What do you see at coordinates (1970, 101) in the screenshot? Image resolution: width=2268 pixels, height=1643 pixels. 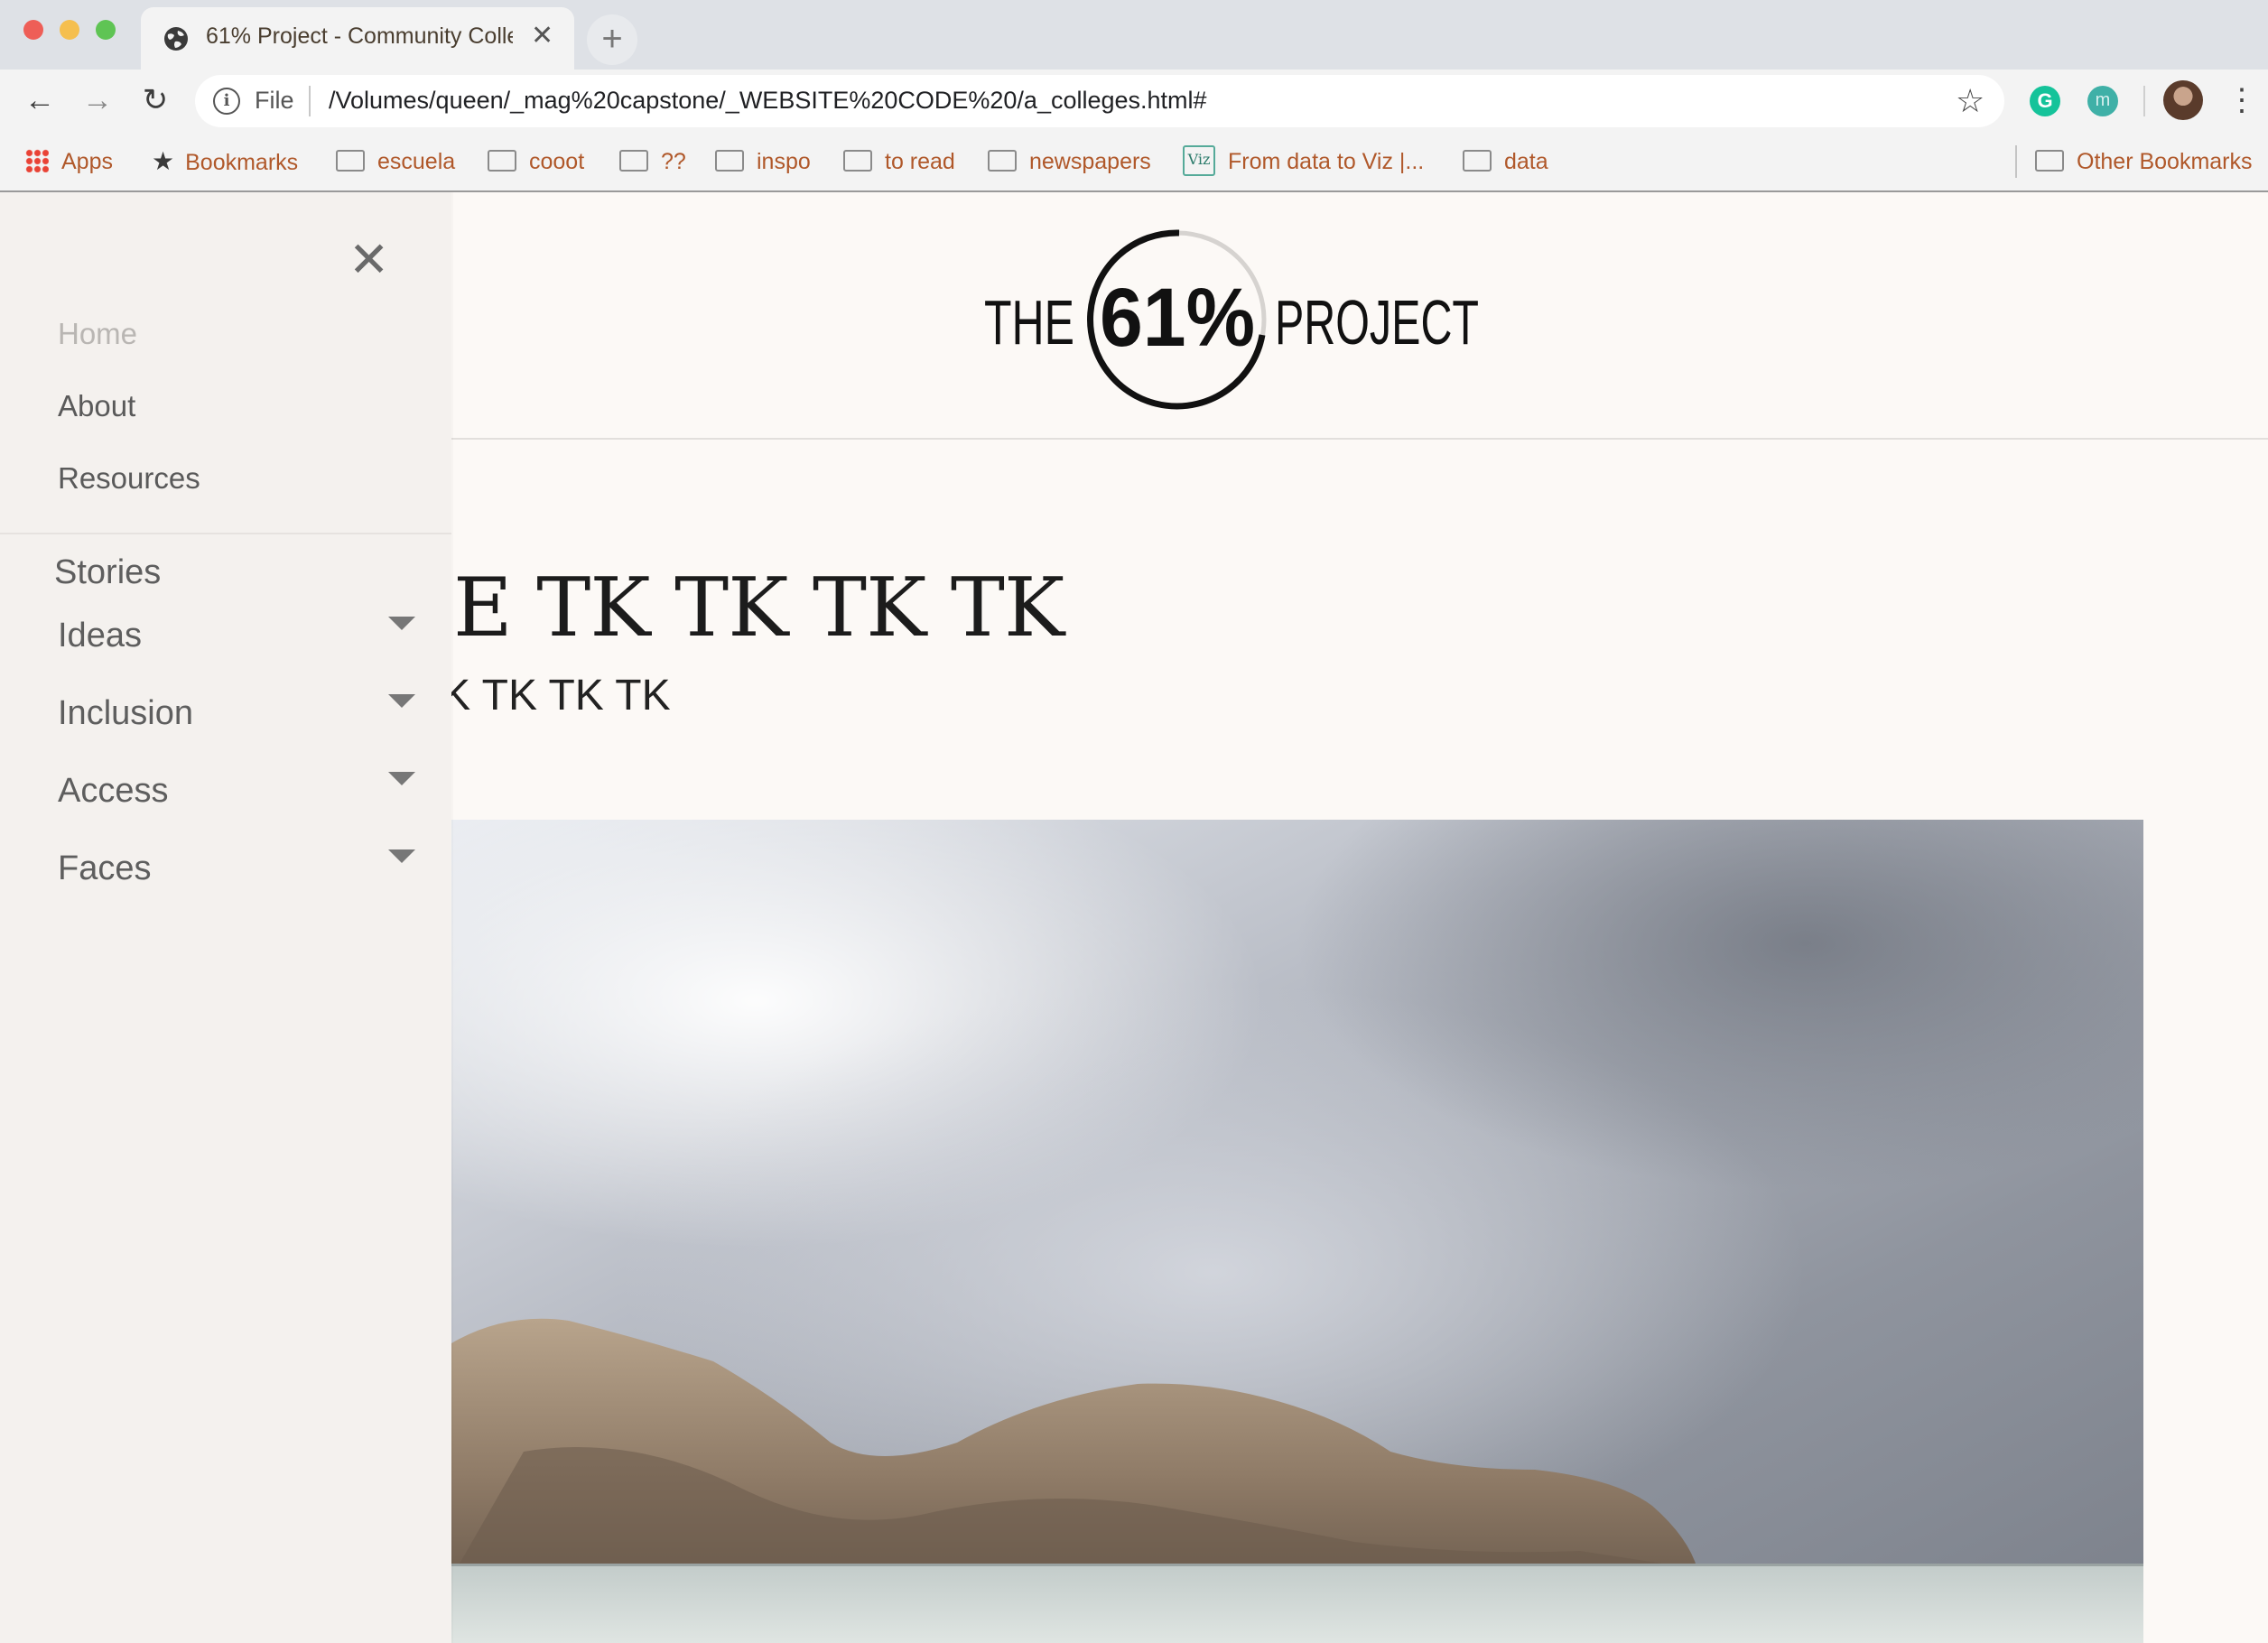 I see `bookmark-star-icon: ☆` at bounding box center [1970, 101].